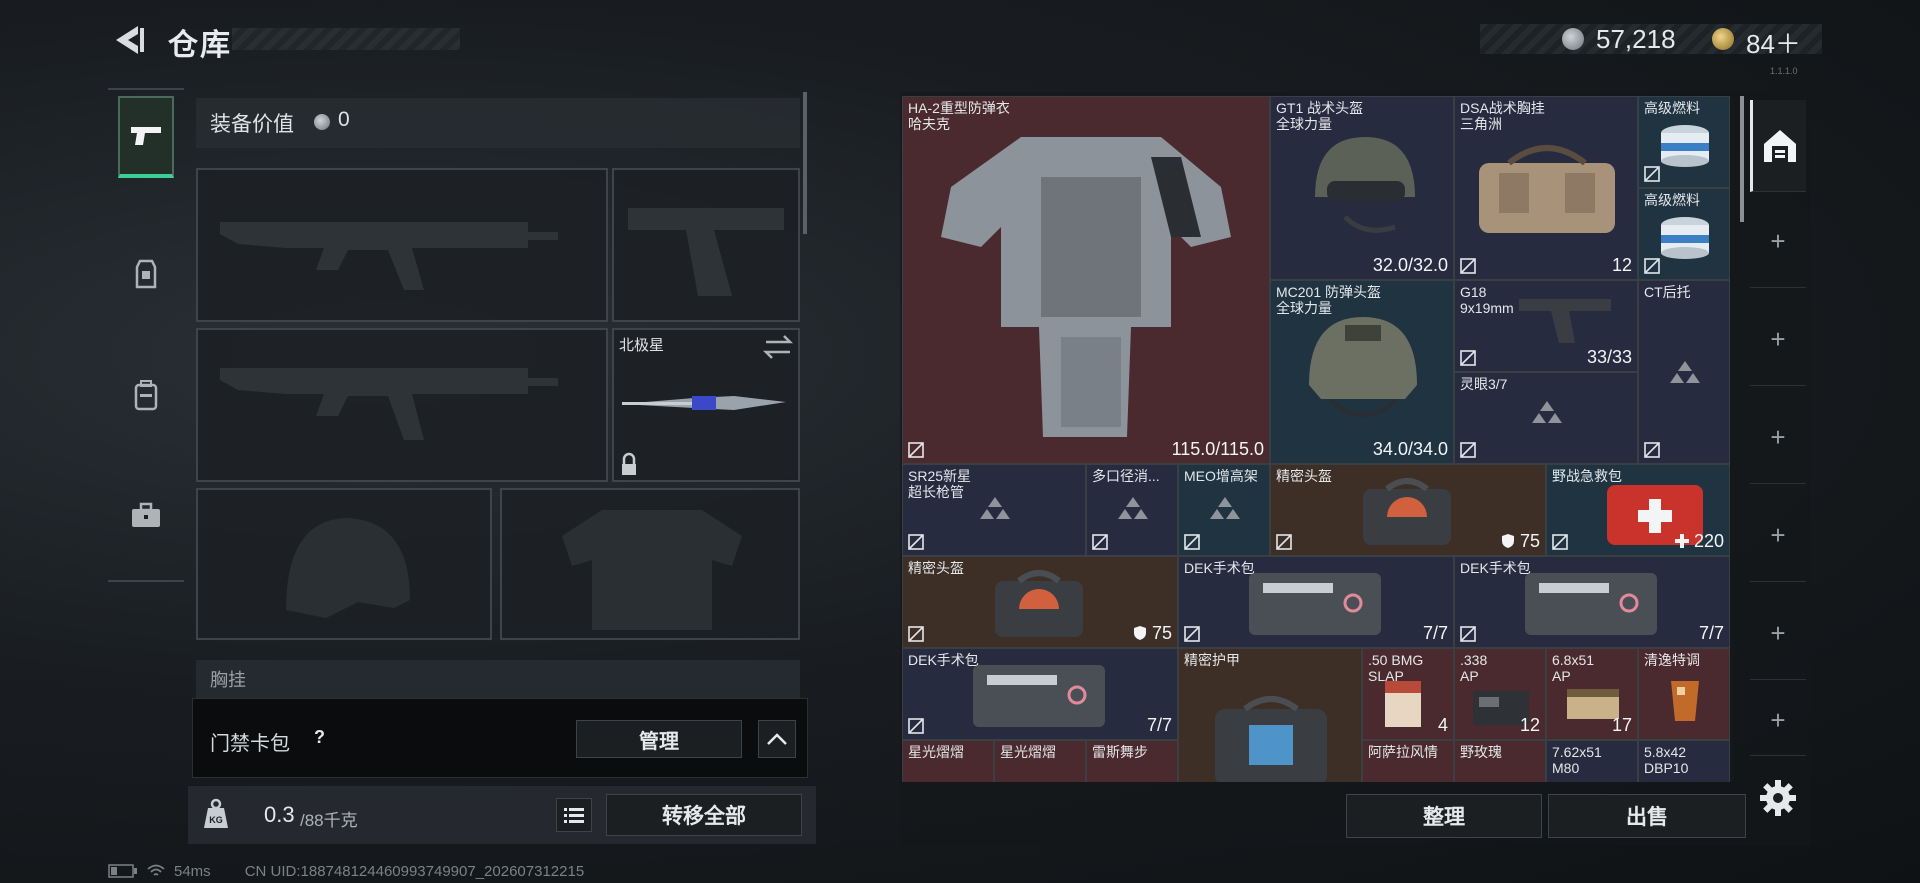 This screenshot has height=883, width=1920. What do you see at coordinates (1365, 185) in the screenshot?
I see `tactical-helmet-icon` at bounding box center [1365, 185].